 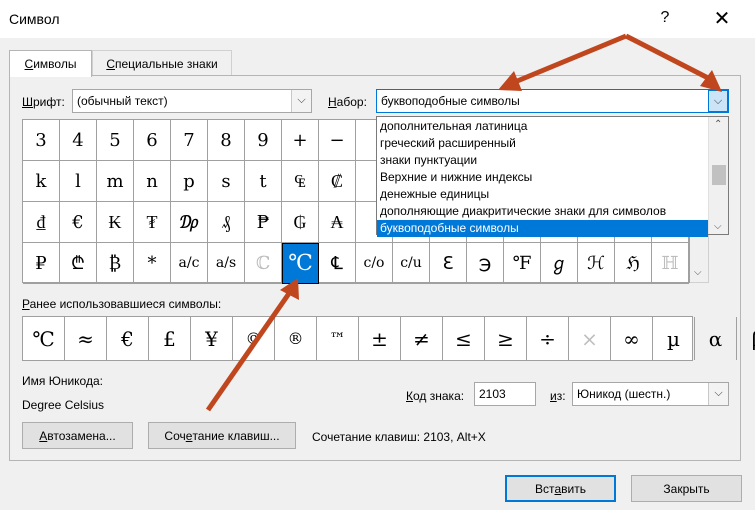 What do you see at coordinates (337, 181) in the screenshot?
I see `symbol-cell: ₡` at bounding box center [337, 181].